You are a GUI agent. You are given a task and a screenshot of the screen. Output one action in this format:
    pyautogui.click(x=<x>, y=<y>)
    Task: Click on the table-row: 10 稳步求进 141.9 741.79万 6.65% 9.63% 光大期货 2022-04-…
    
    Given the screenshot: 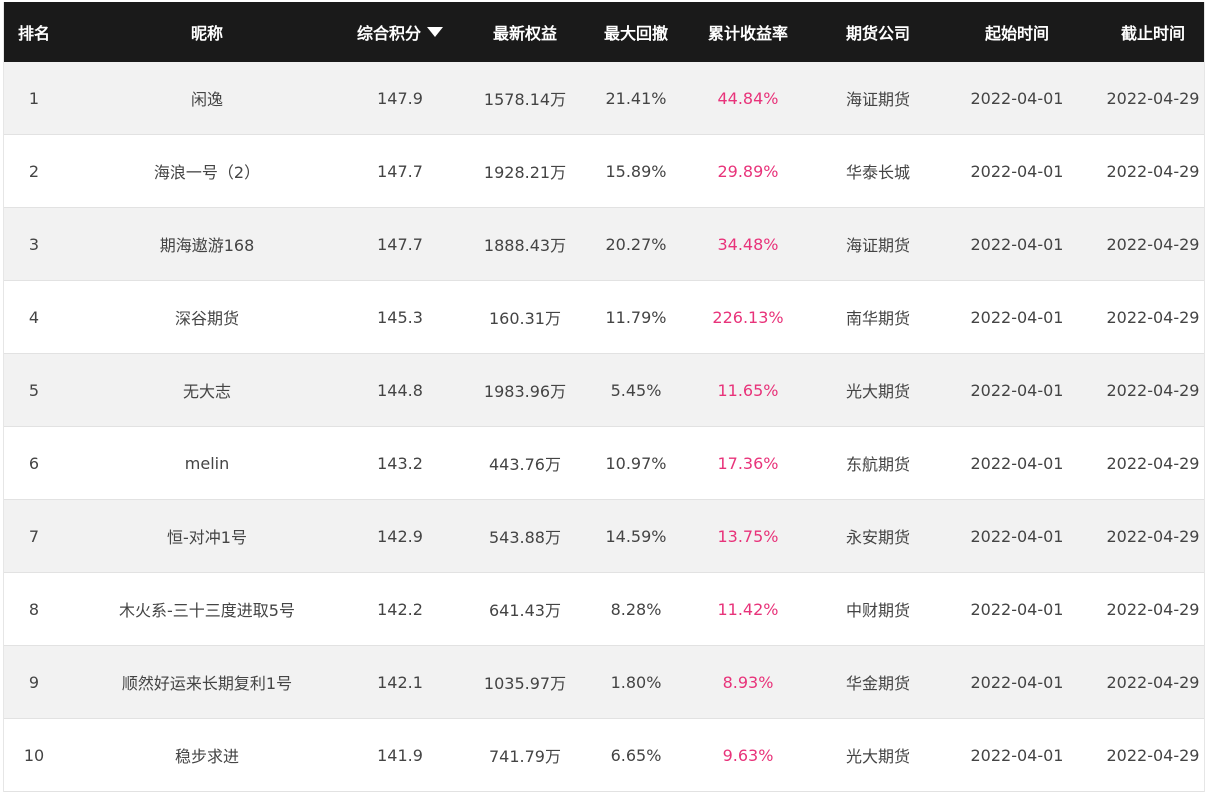 What is the action you would take?
    pyautogui.click(x=604, y=755)
    